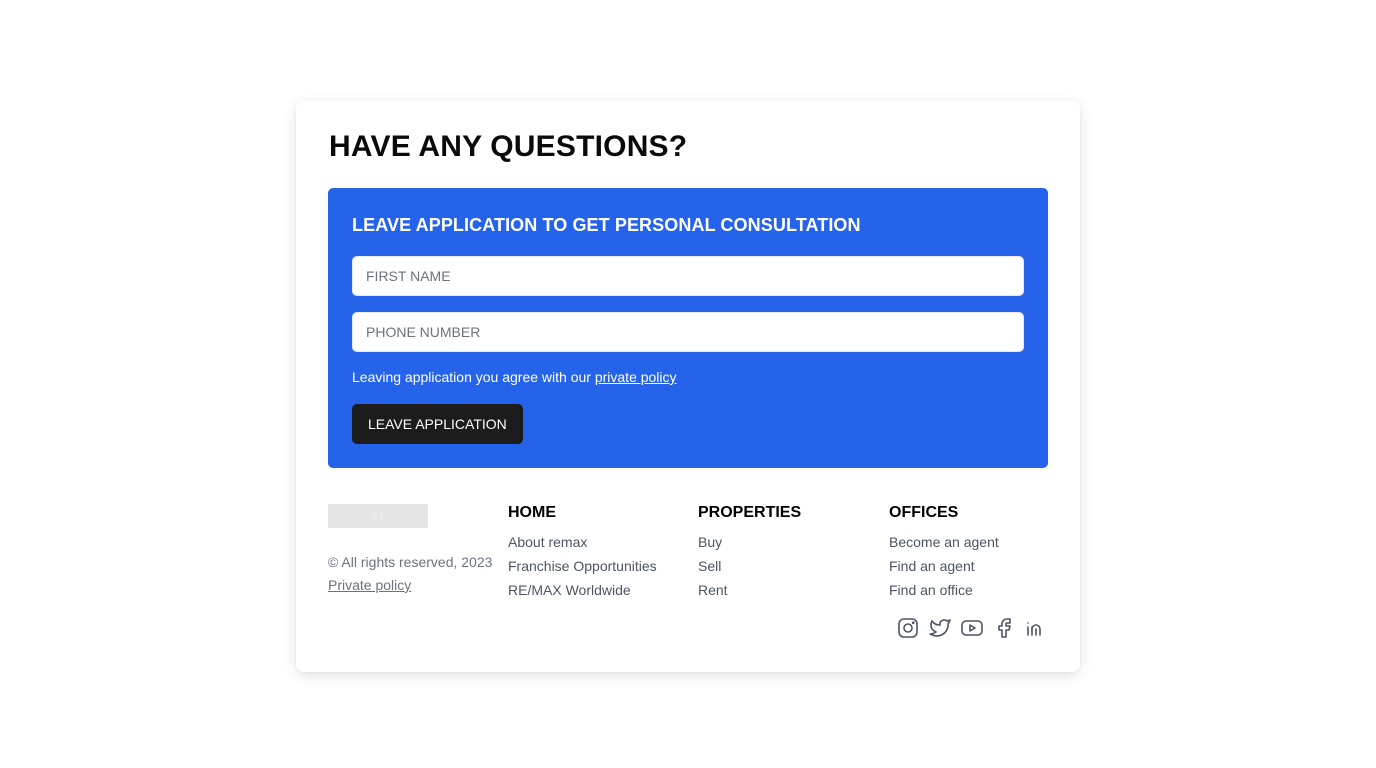 This screenshot has width=1376, height=768. I want to click on linkedin-icon, so click(1036, 628).